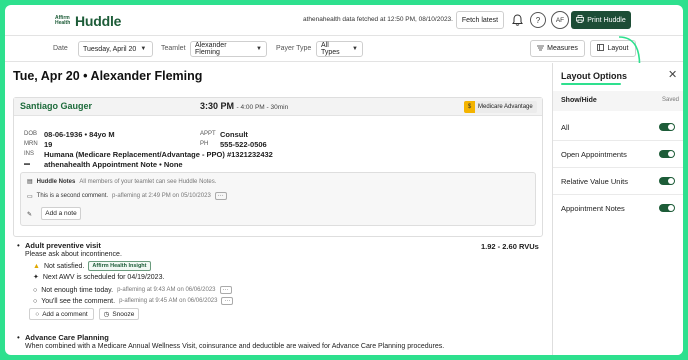 The height and width of the screenshot is (360, 688). I want to click on toggle-switch-relative-value-units, so click(667, 181).